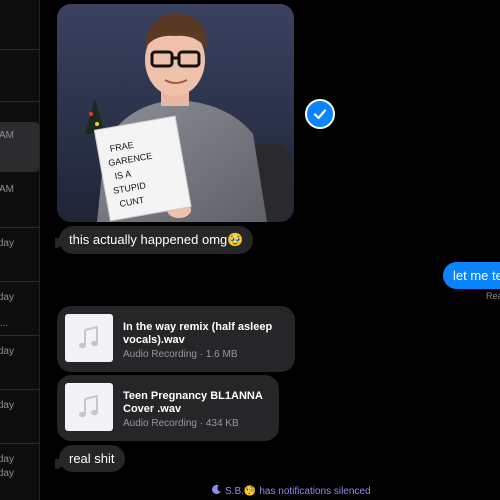  I want to click on conversation-item: day day, so click(19, 473).